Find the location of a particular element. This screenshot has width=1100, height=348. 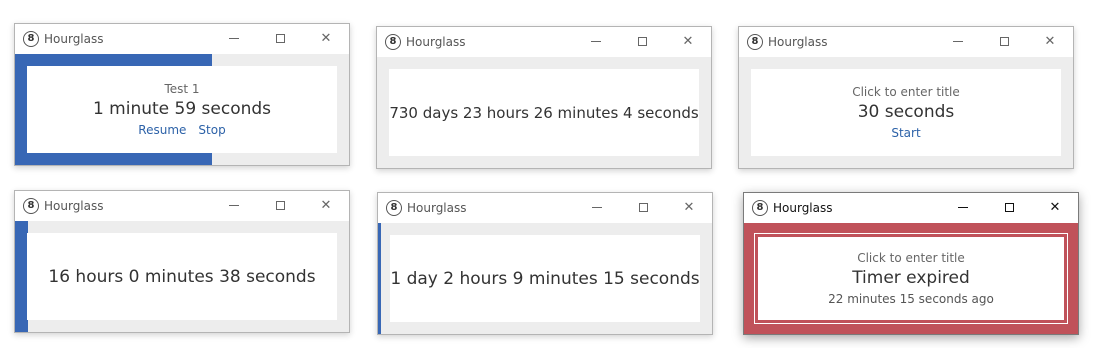

time-remaining: 1 minute 59 seconds is located at coordinates (182, 109).